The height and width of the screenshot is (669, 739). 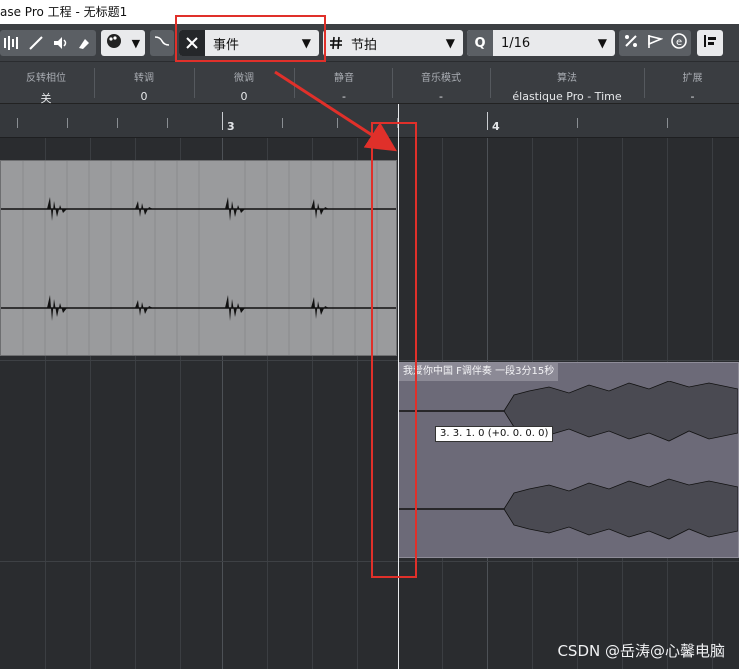 I want to click on watermark: CSDN @岳涛@心馨电脑, so click(x=641, y=651).